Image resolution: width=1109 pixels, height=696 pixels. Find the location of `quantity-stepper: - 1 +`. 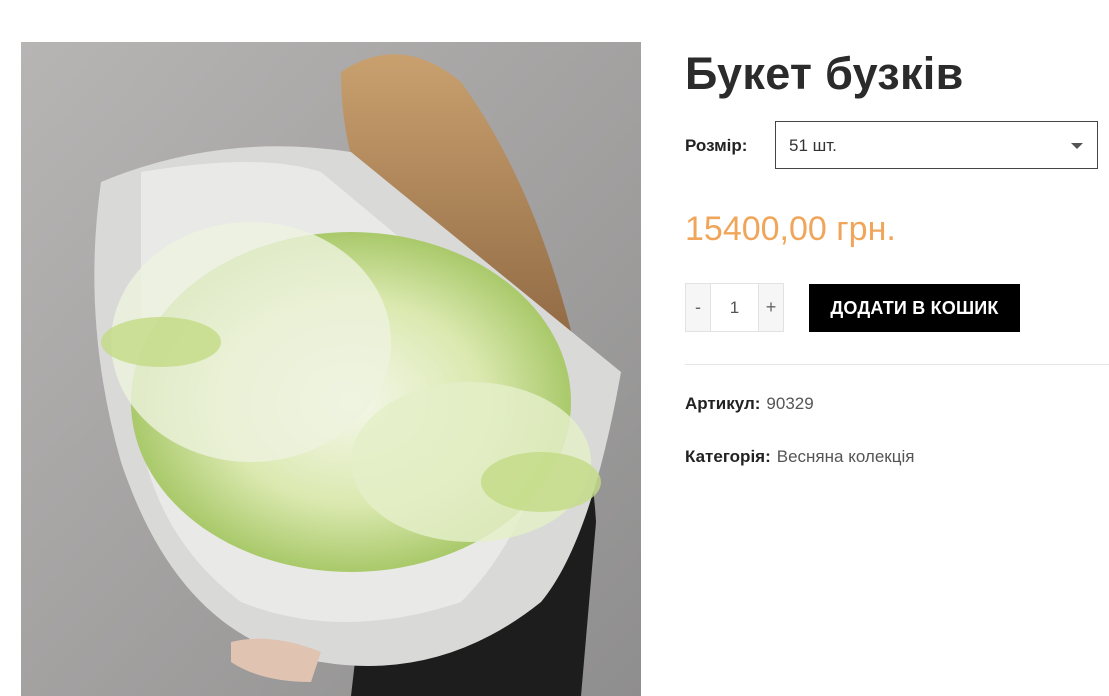

quantity-stepper: - 1 + is located at coordinates (734, 307).